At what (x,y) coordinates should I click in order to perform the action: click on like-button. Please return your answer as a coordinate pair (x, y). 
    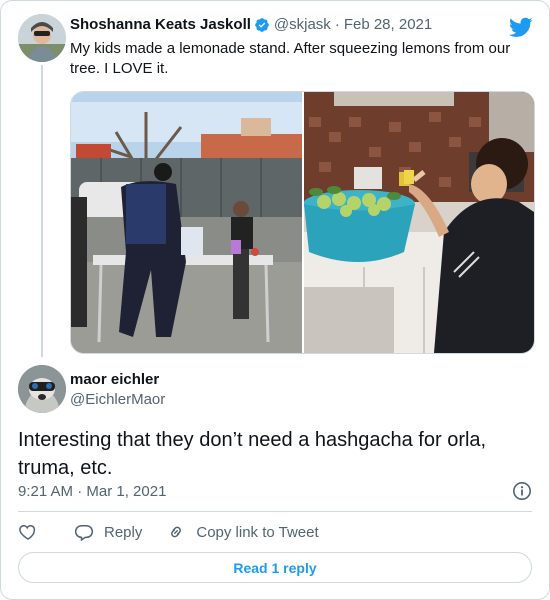
    Looking at the image, I should click on (33, 532).